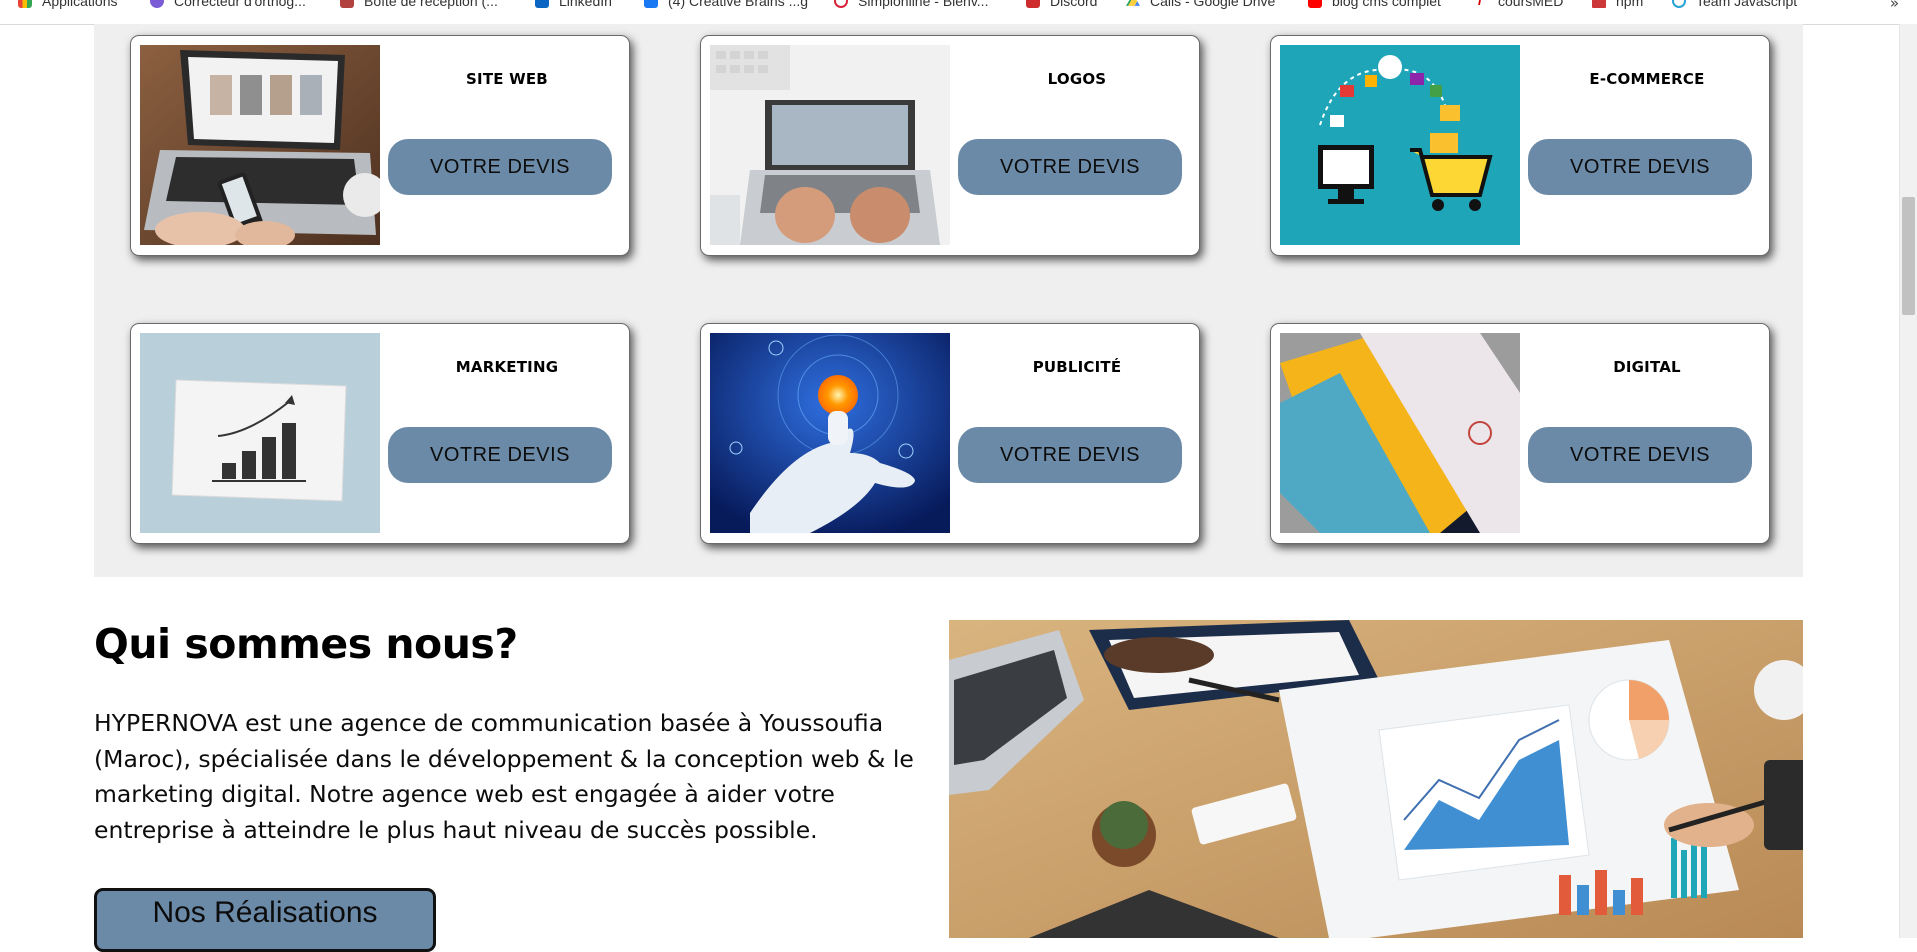 The height and width of the screenshot is (952, 1917). Describe the element at coordinates (1908, 481) in the screenshot. I see `page-scrollbar` at that location.